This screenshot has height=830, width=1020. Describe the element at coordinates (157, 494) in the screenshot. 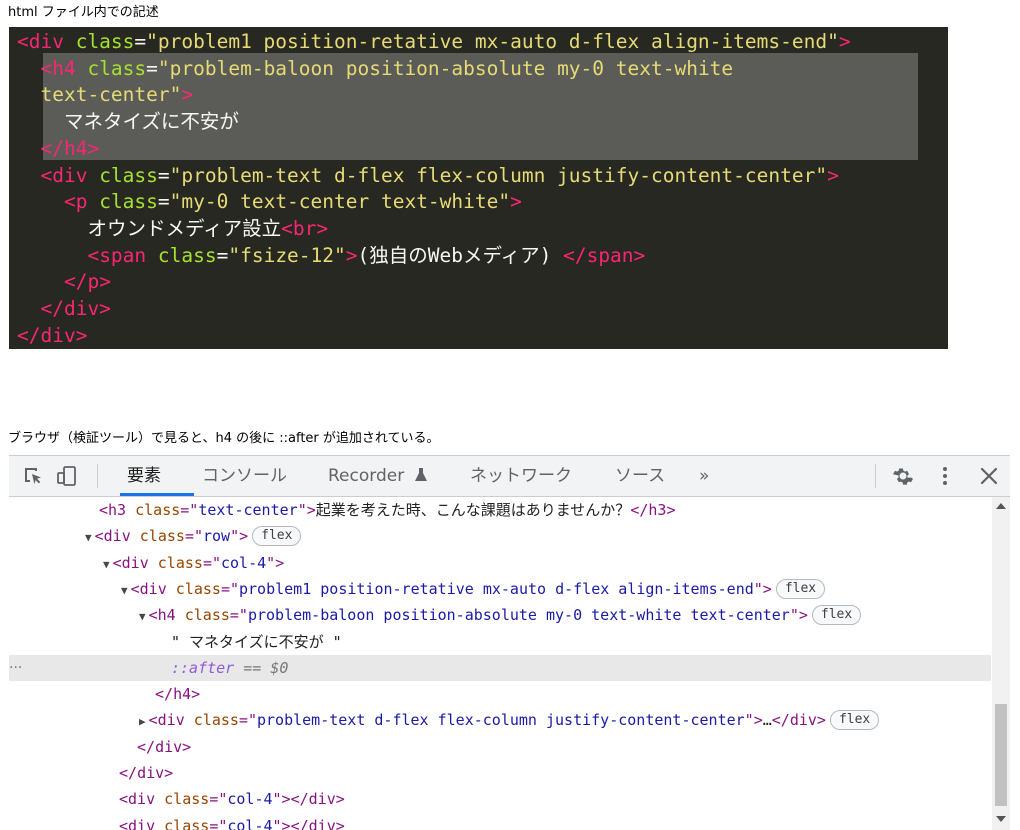

I see `active-tab-underline` at that location.